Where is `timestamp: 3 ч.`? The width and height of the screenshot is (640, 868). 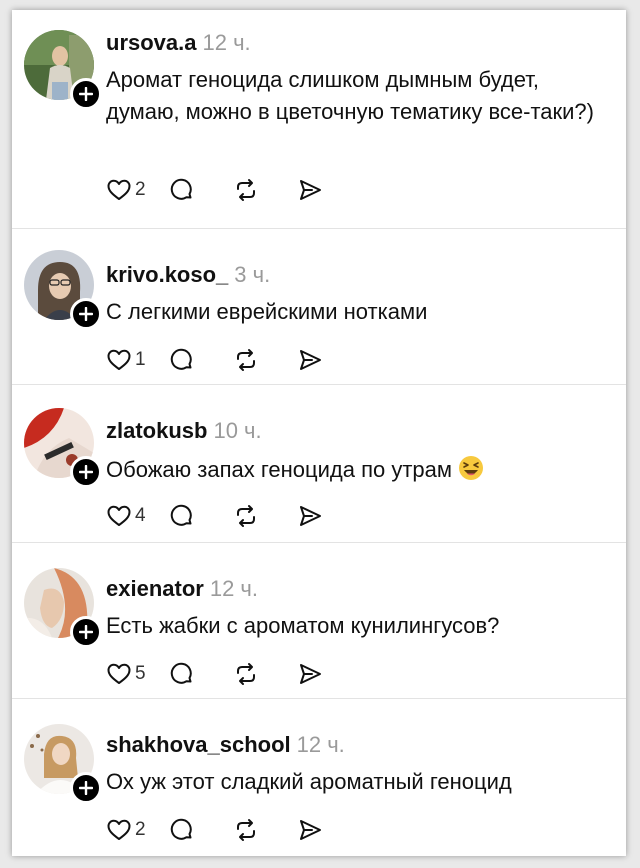 timestamp: 3 ч. is located at coordinates (252, 274).